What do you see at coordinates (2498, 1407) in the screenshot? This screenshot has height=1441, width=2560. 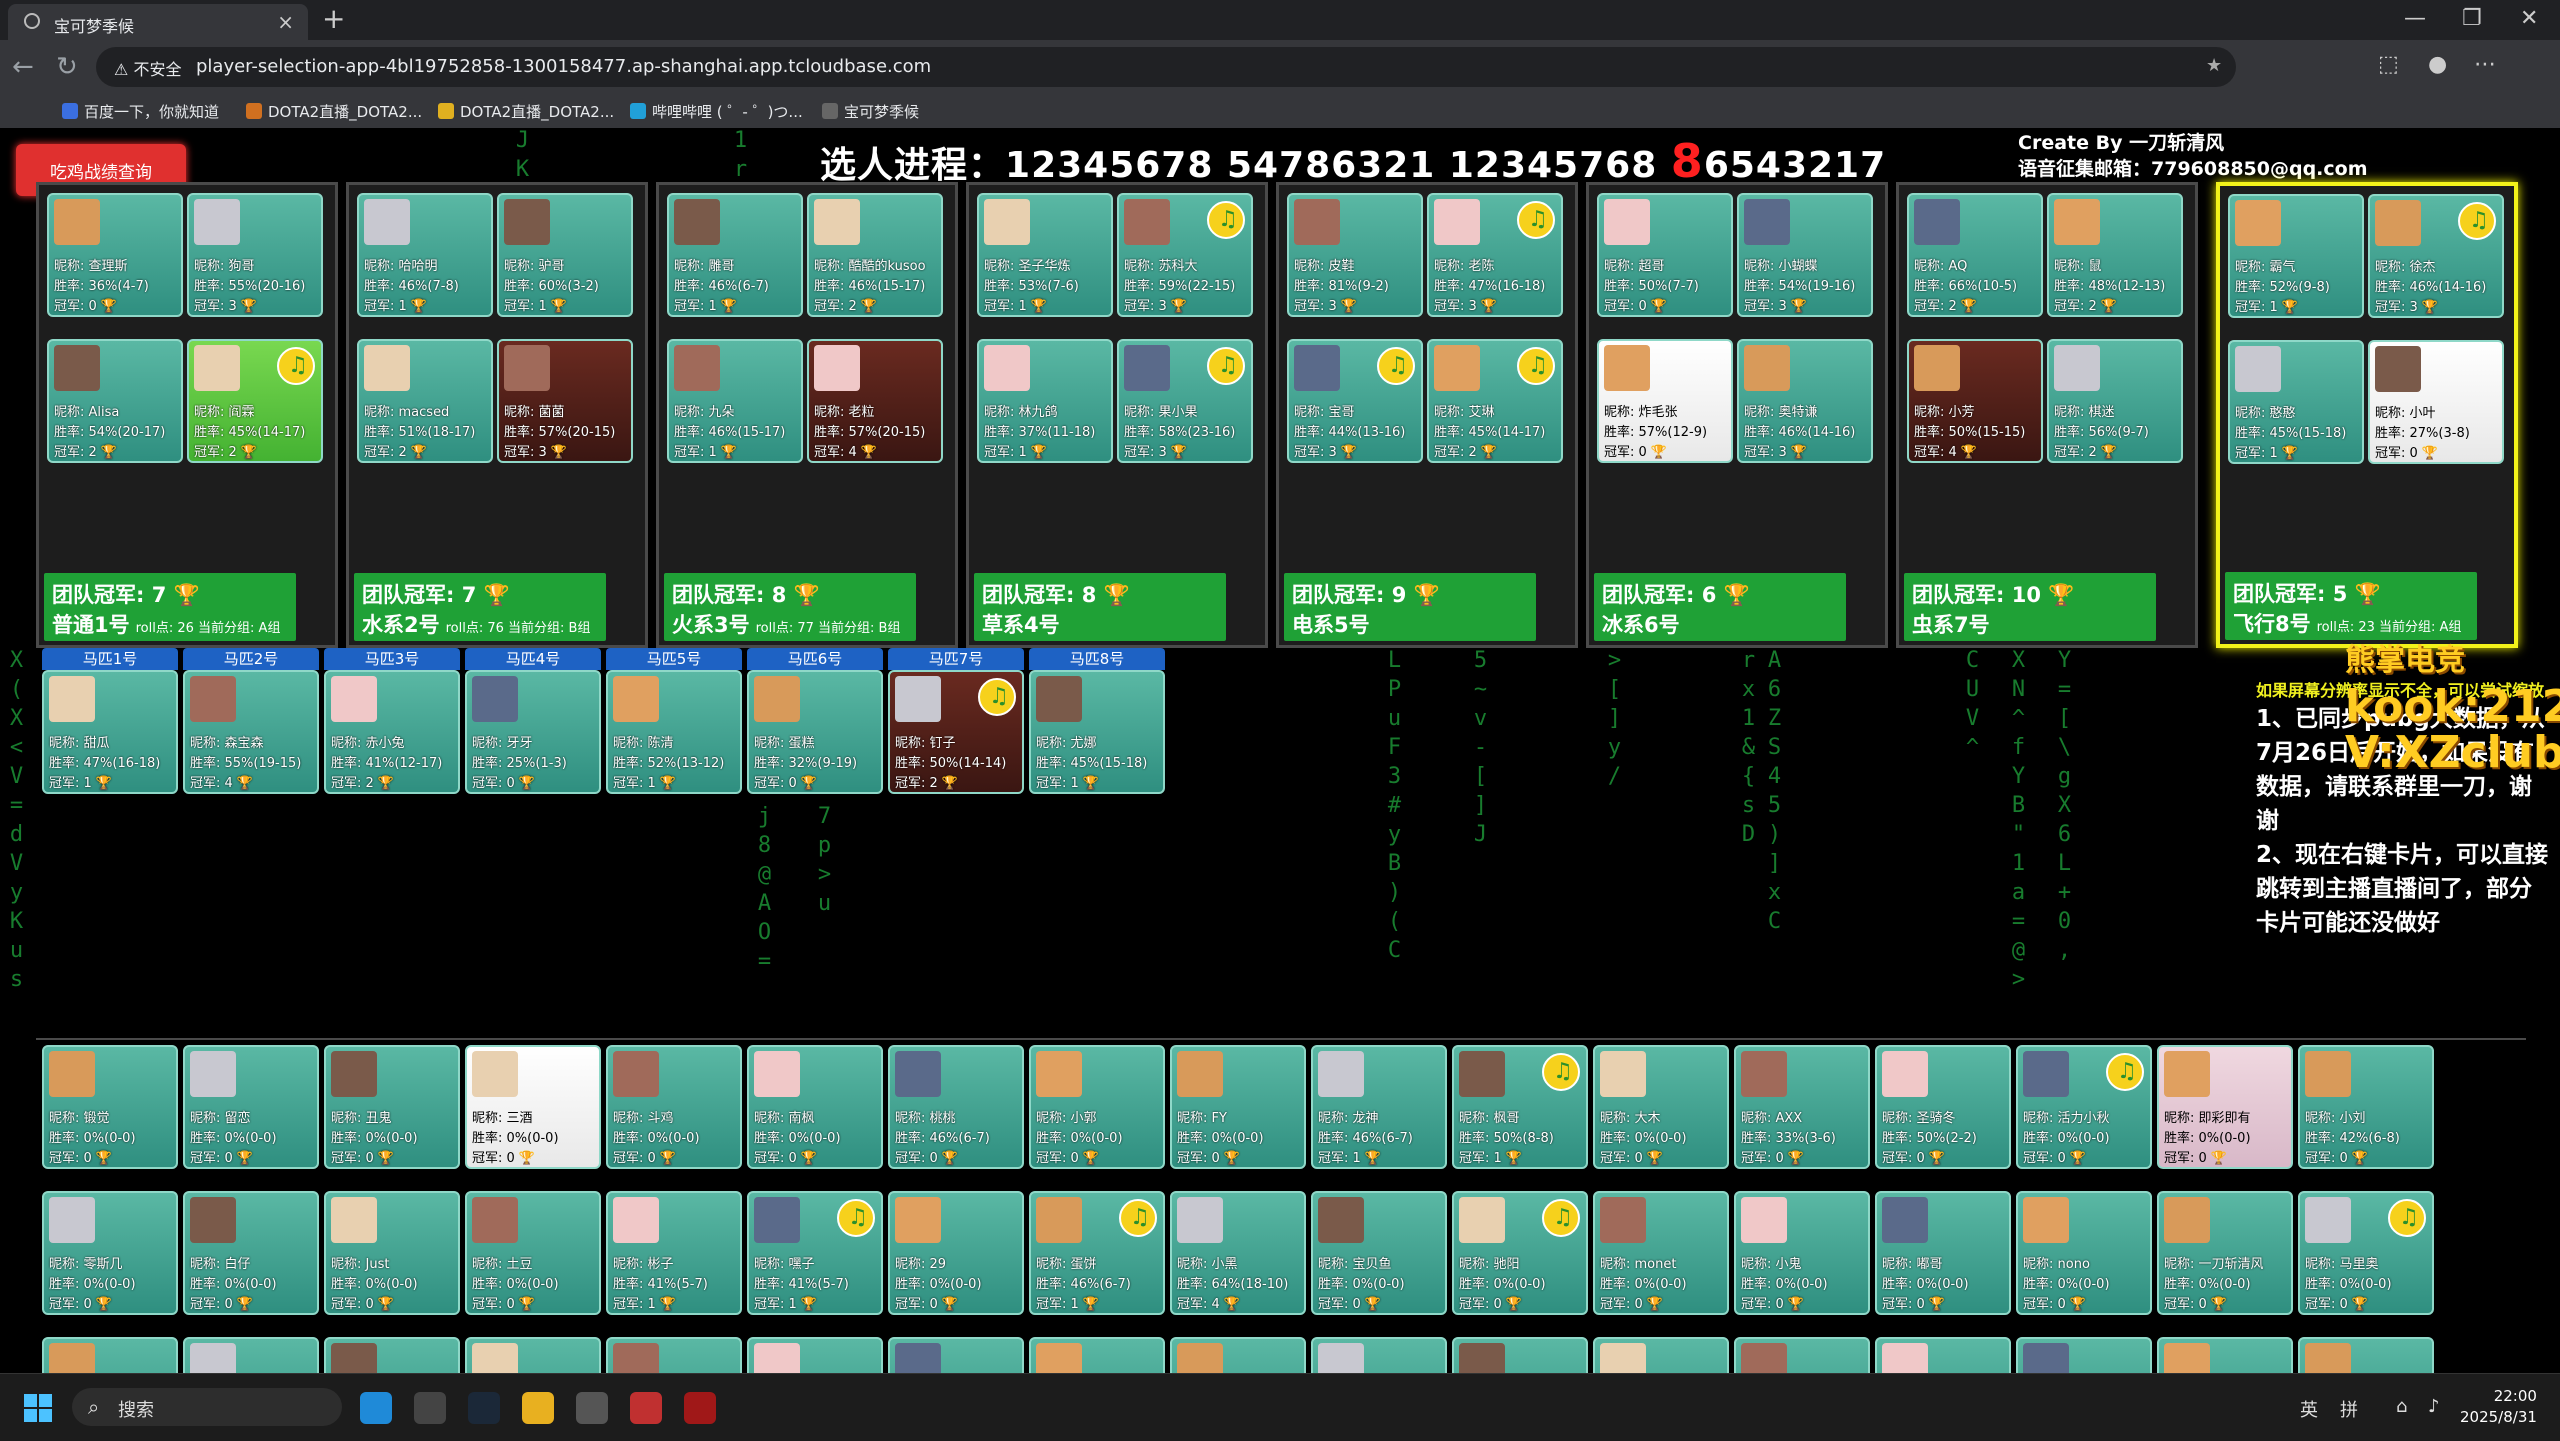 I see `clock: 22:00 2025/8/31` at bounding box center [2498, 1407].